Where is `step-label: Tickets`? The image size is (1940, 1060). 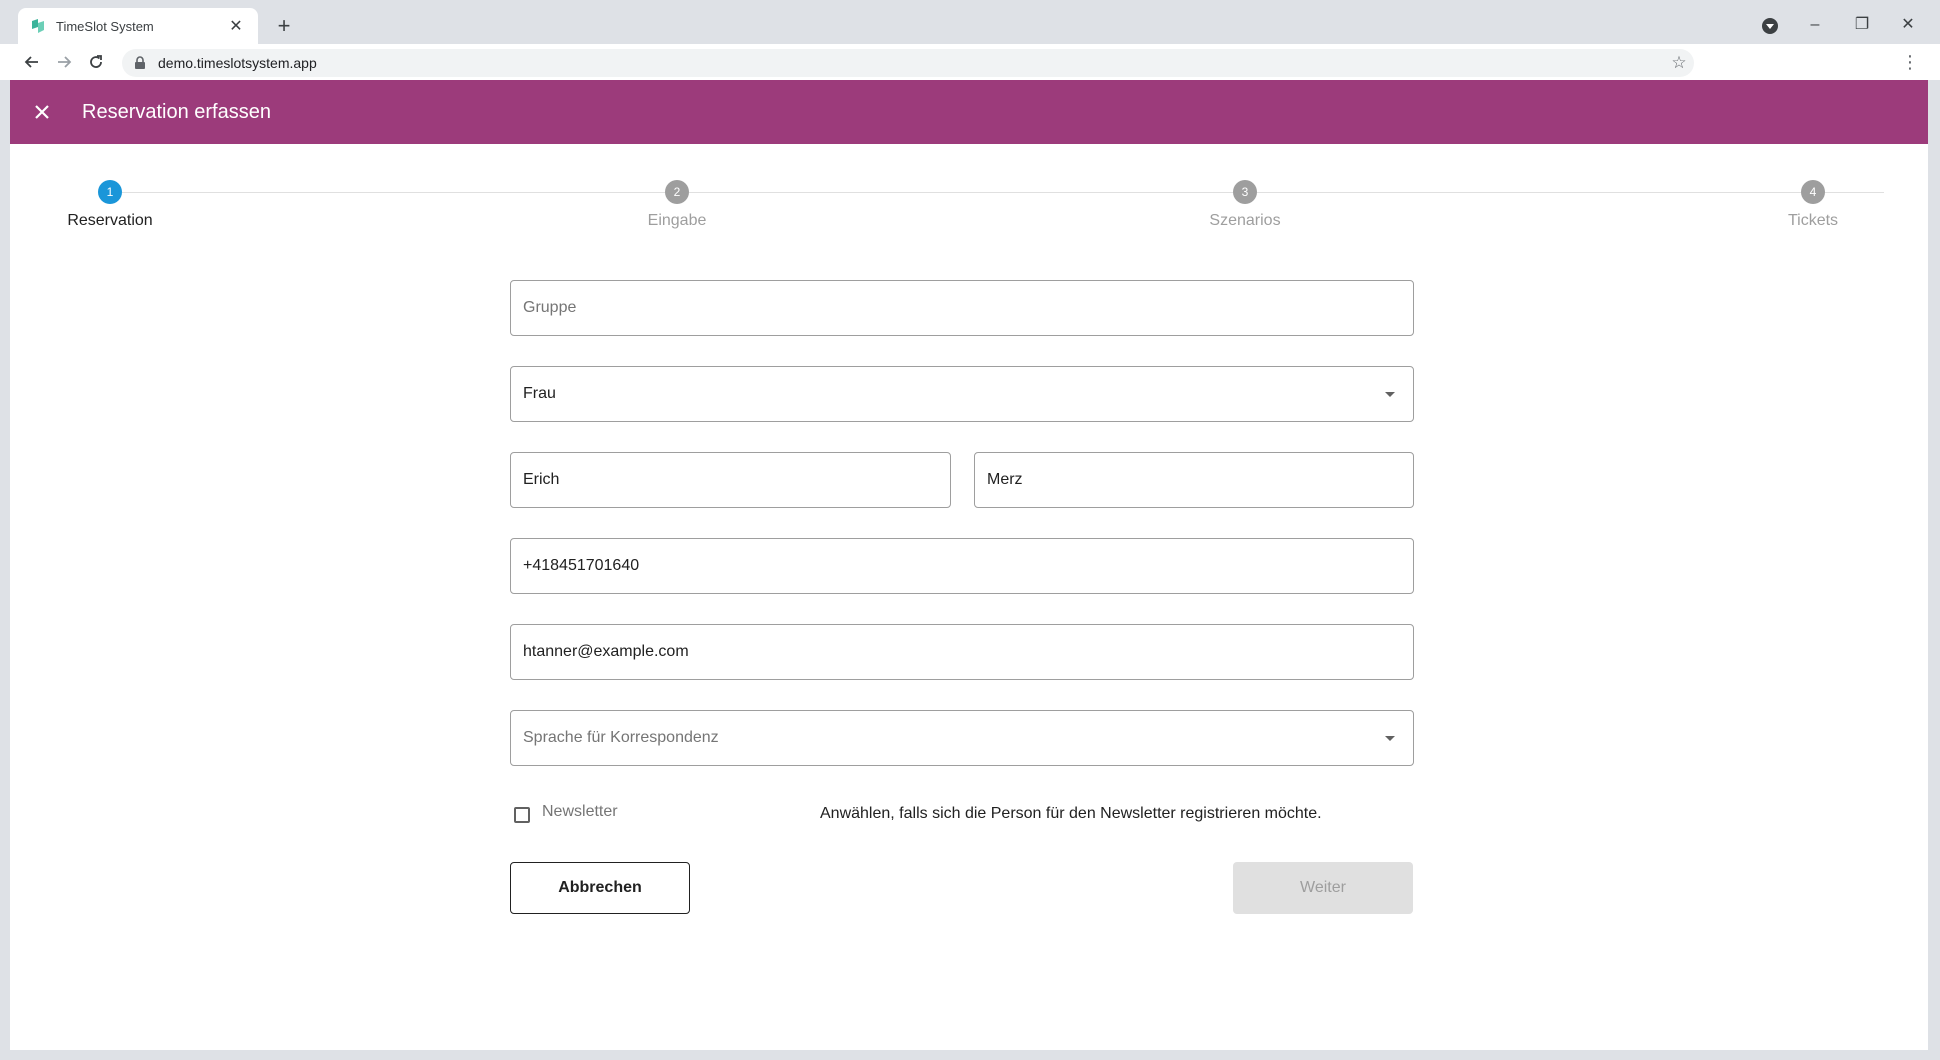 step-label: Tickets is located at coordinates (1813, 220).